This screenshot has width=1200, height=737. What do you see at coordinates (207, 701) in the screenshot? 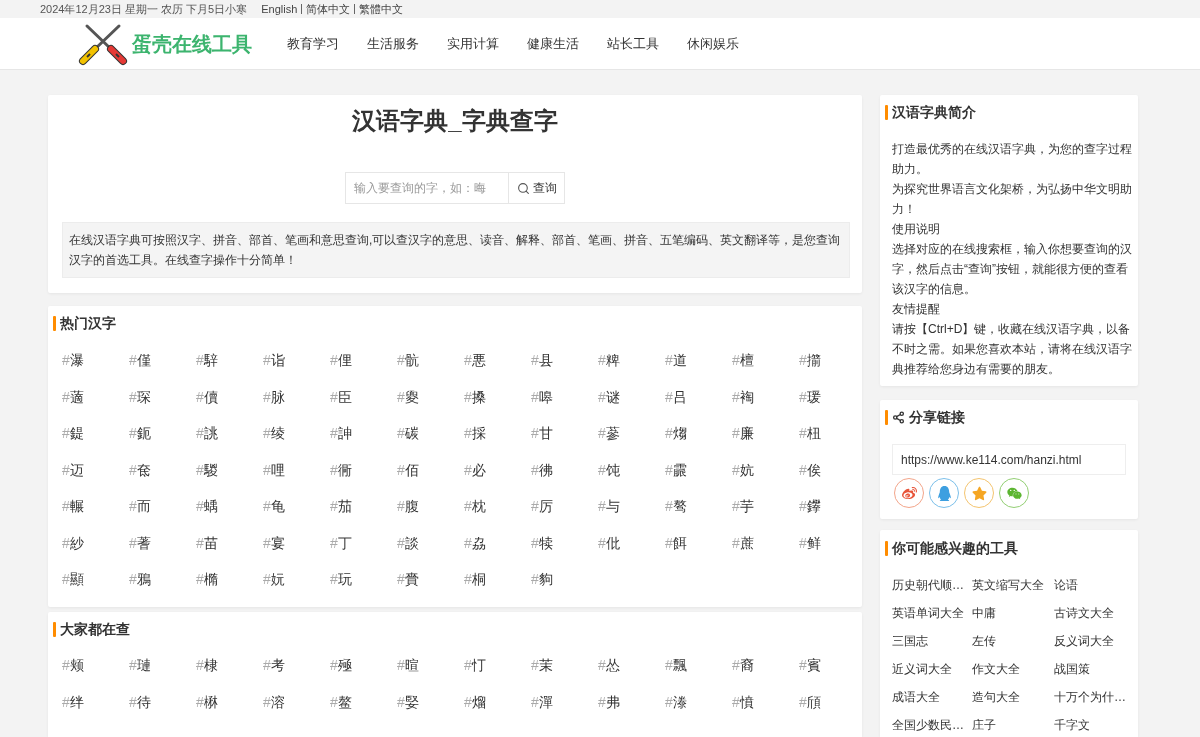
I see `hanzi-link: #楙` at bounding box center [207, 701].